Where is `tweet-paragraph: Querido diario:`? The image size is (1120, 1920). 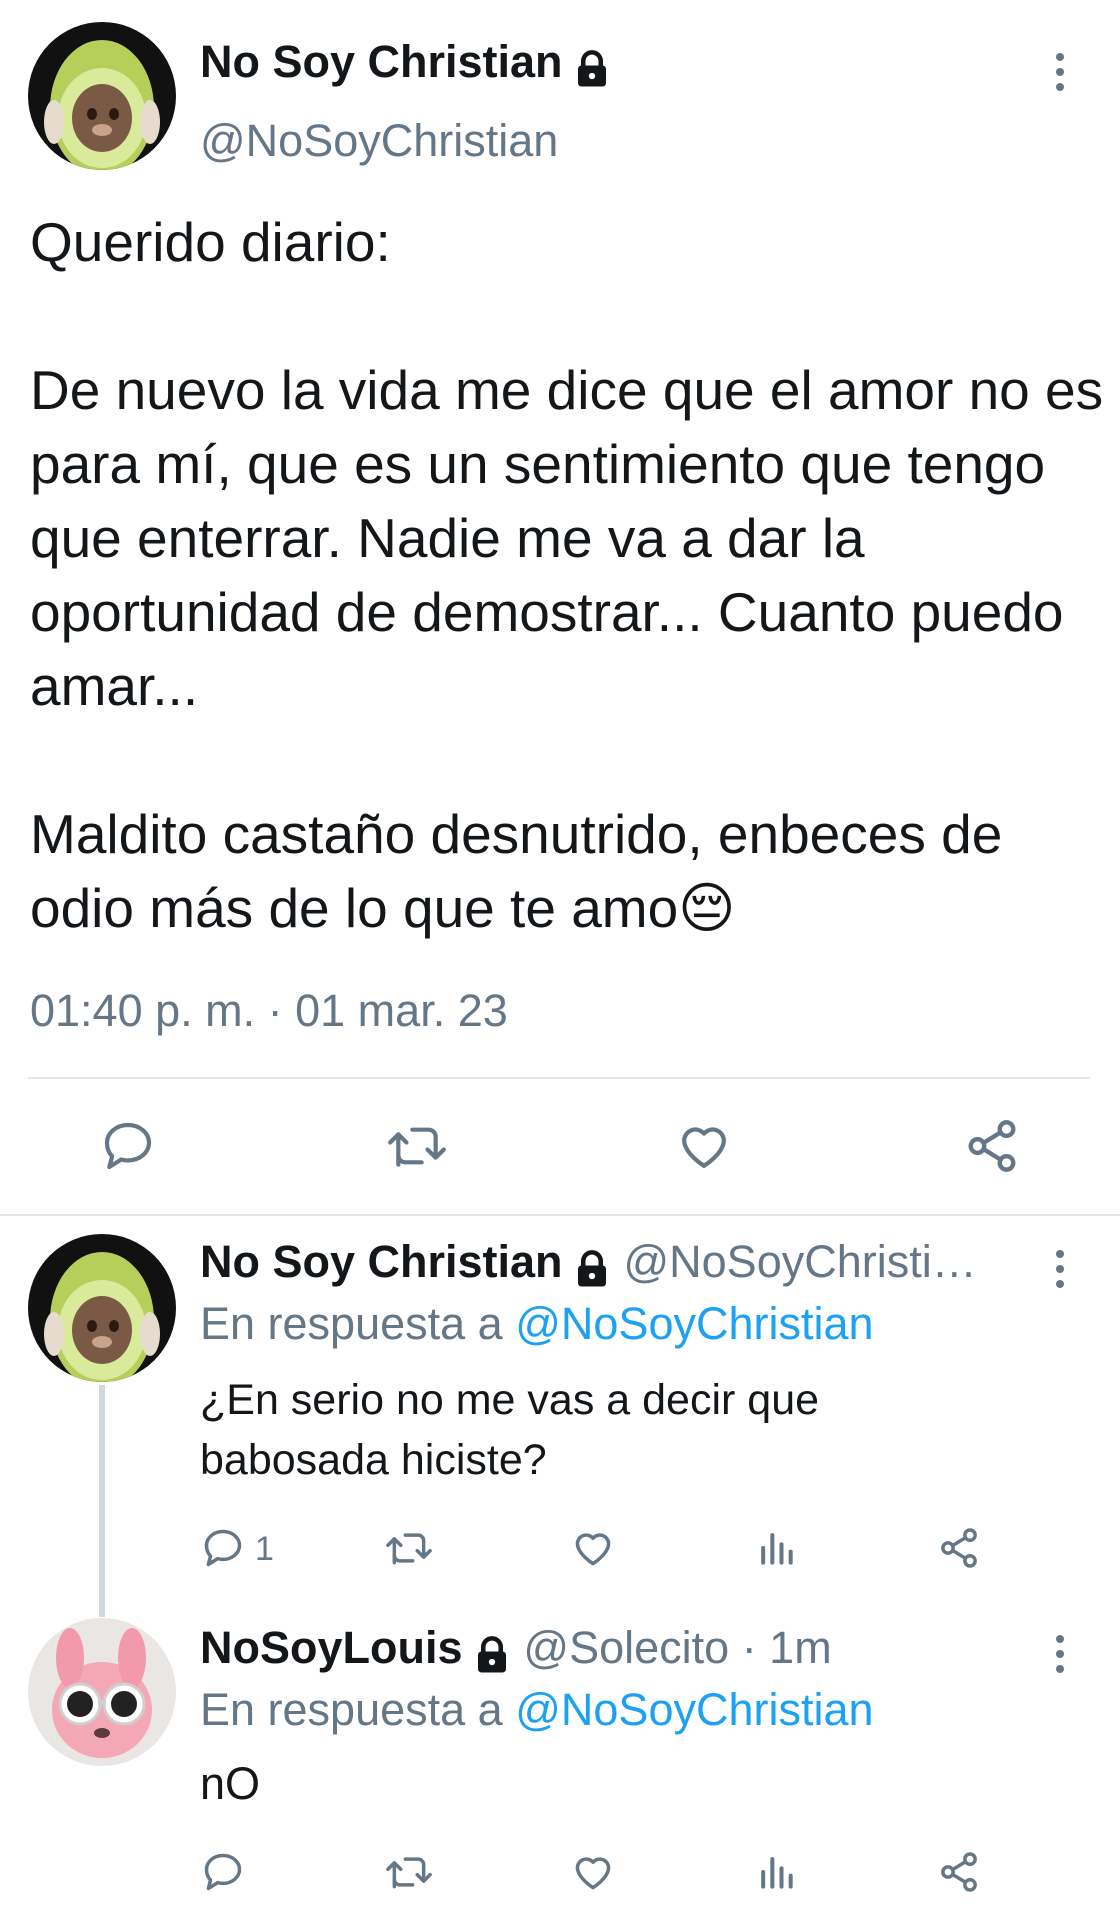 tweet-paragraph: Querido diario: is located at coordinates (210, 242).